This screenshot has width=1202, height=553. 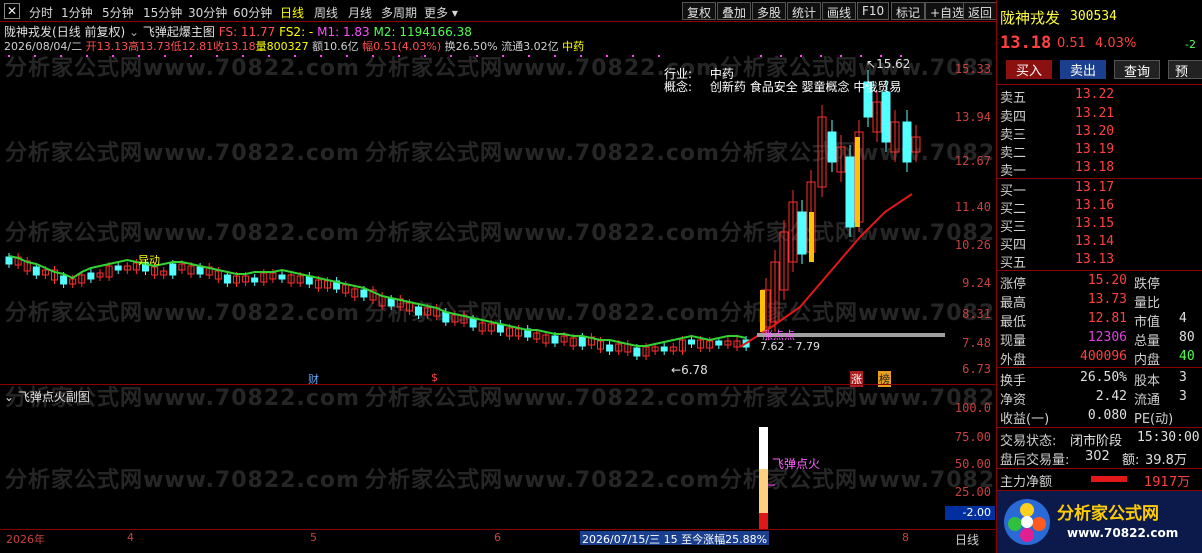 What do you see at coordinates (980, 11) in the screenshot?
I see `back-button: 返回` at bounding box center [980, 11].